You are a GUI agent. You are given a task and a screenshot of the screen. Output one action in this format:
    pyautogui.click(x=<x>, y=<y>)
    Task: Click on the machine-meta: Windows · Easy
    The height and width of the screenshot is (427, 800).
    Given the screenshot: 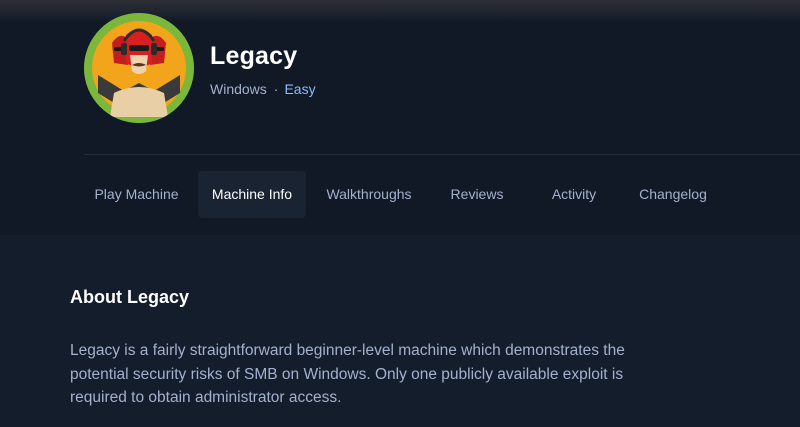 What is the action you would take?
    pyautogui.click(x=263, y=89)
    